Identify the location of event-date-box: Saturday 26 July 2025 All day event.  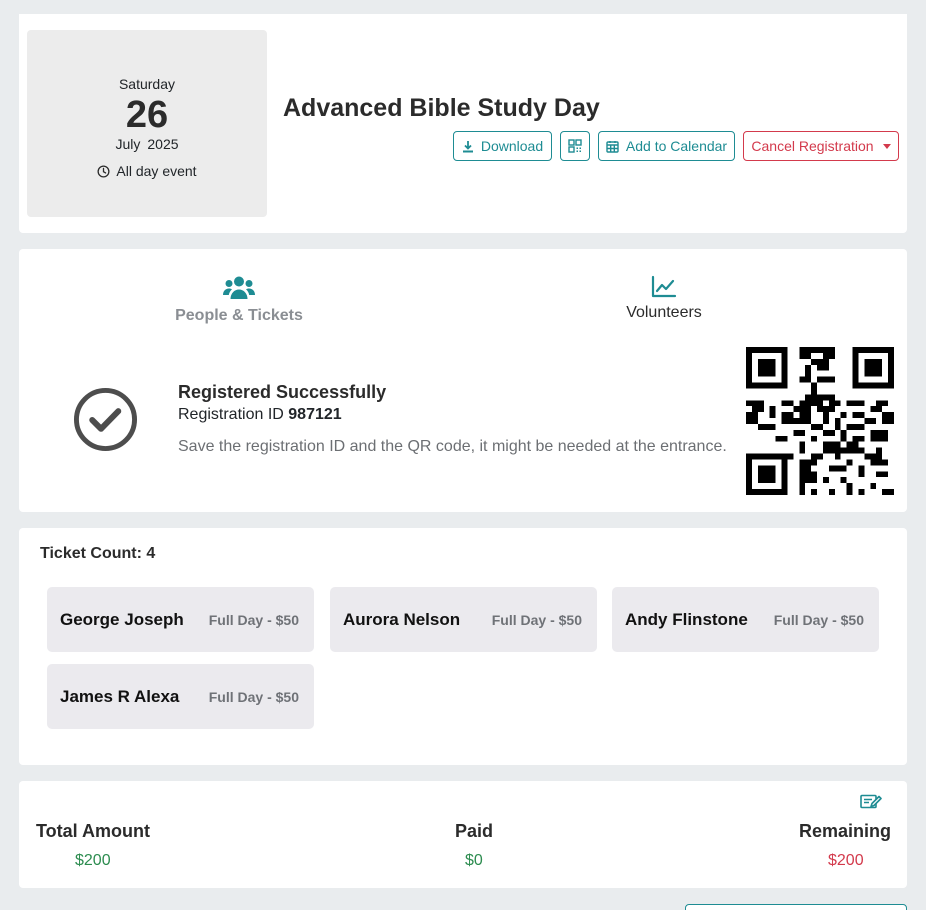
(147, 123).